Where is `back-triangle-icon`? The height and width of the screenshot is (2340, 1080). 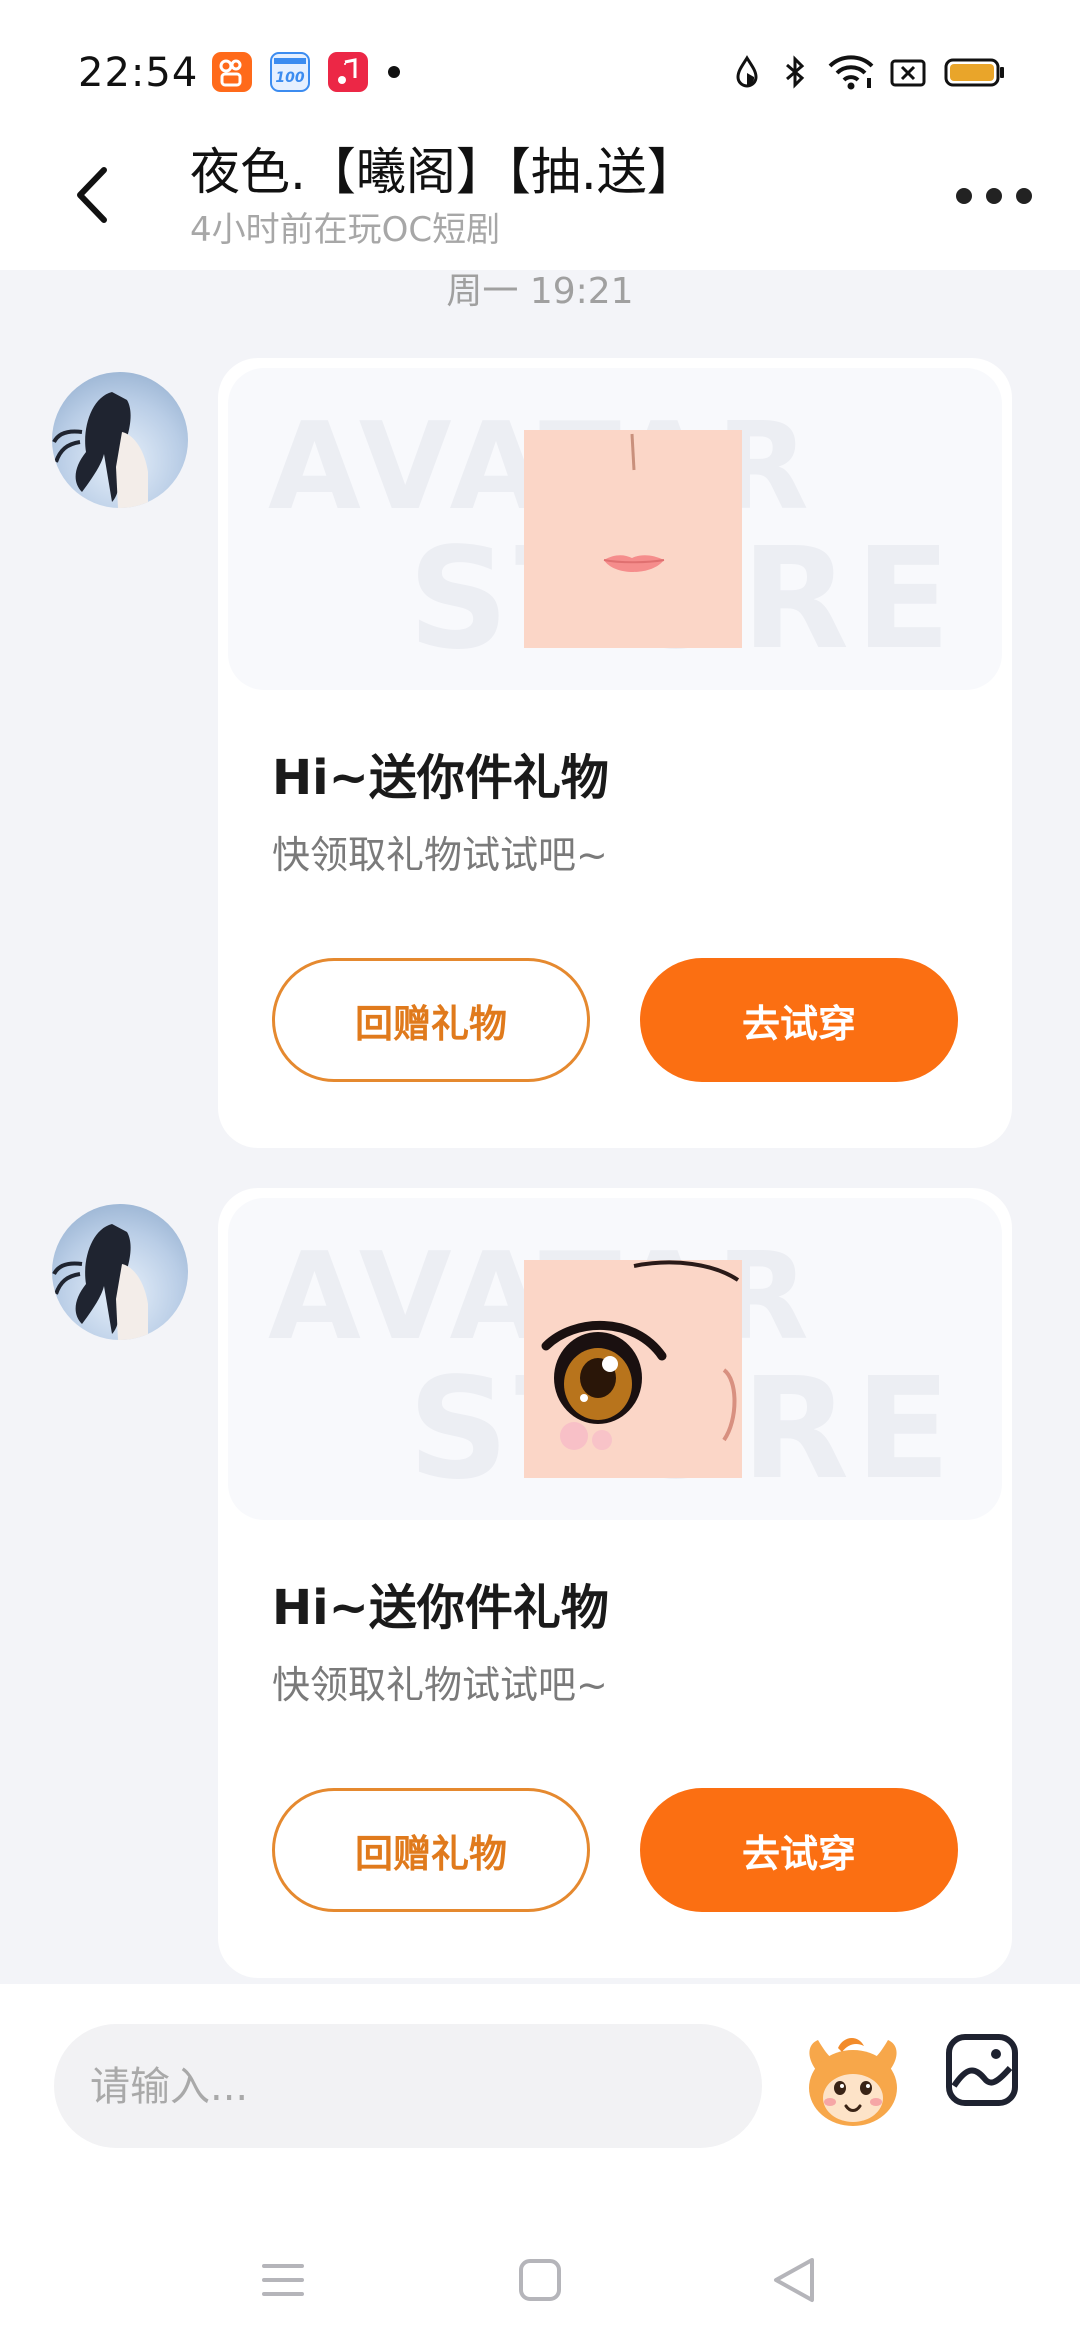
back-triangle-icon is located at coordinates (794, 2280).